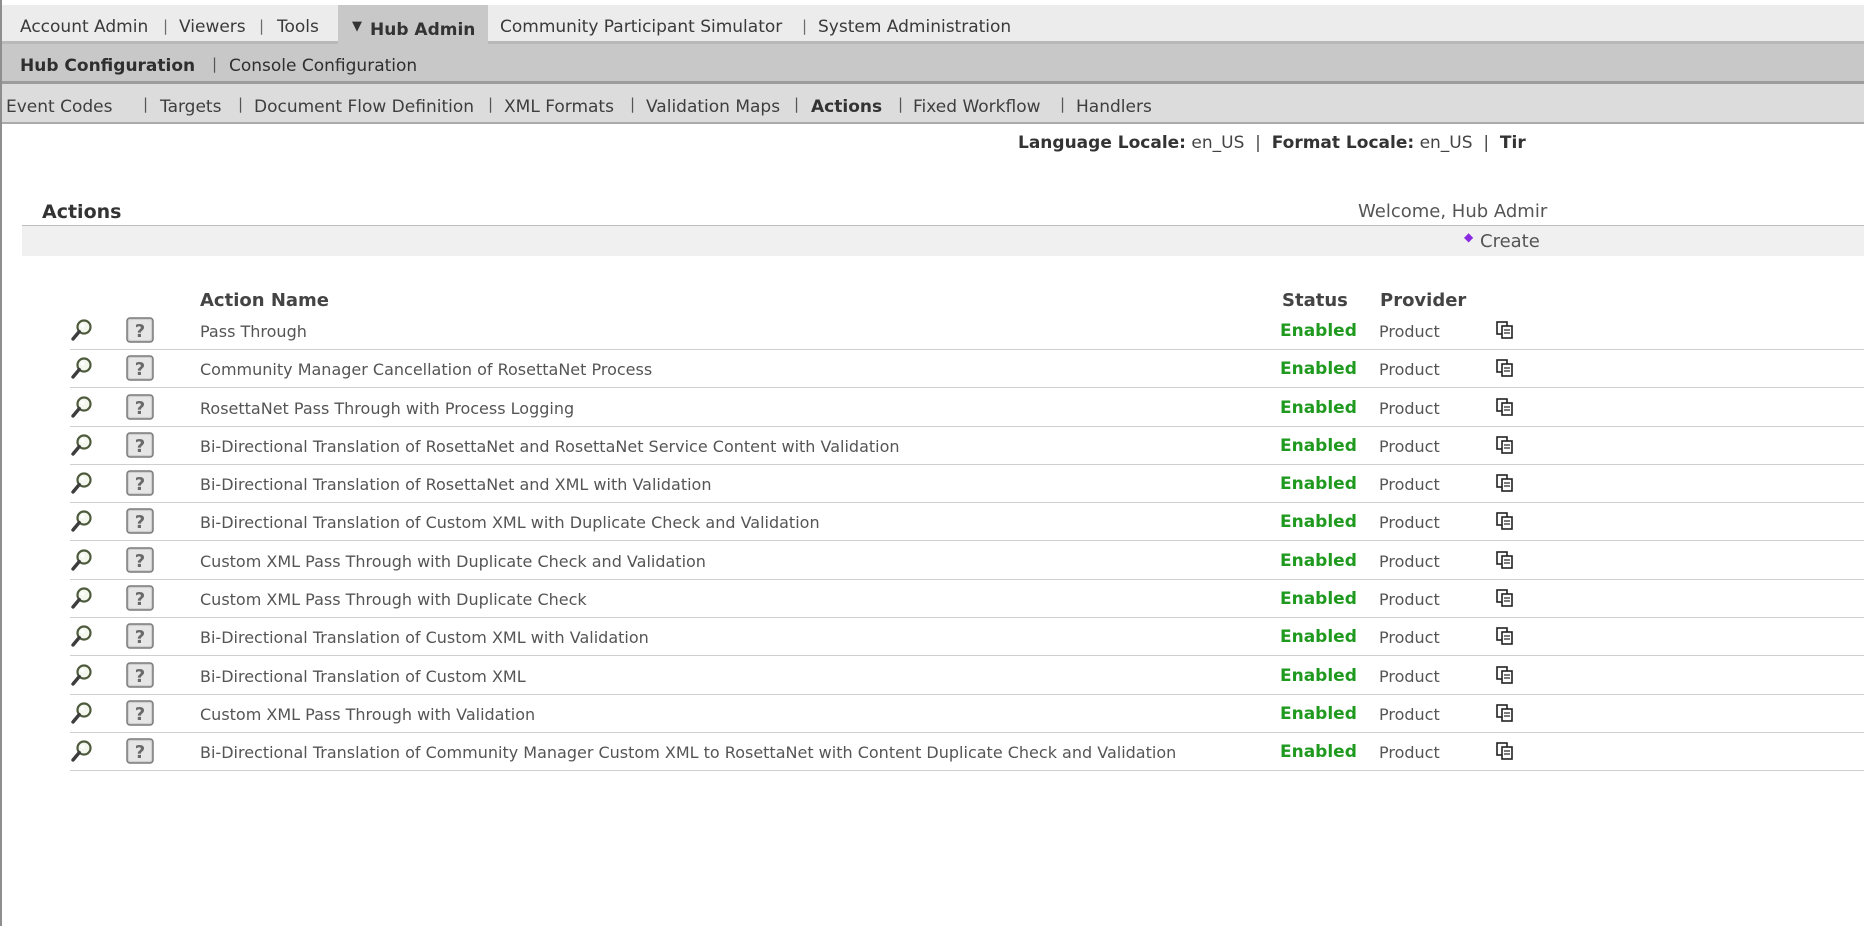 The image size is (1864, 926). What do you see at coordinates (323, 66) in the screenshot?
I see `nav-console-configuration: Console Configuration` at bounding box center [323, 66].